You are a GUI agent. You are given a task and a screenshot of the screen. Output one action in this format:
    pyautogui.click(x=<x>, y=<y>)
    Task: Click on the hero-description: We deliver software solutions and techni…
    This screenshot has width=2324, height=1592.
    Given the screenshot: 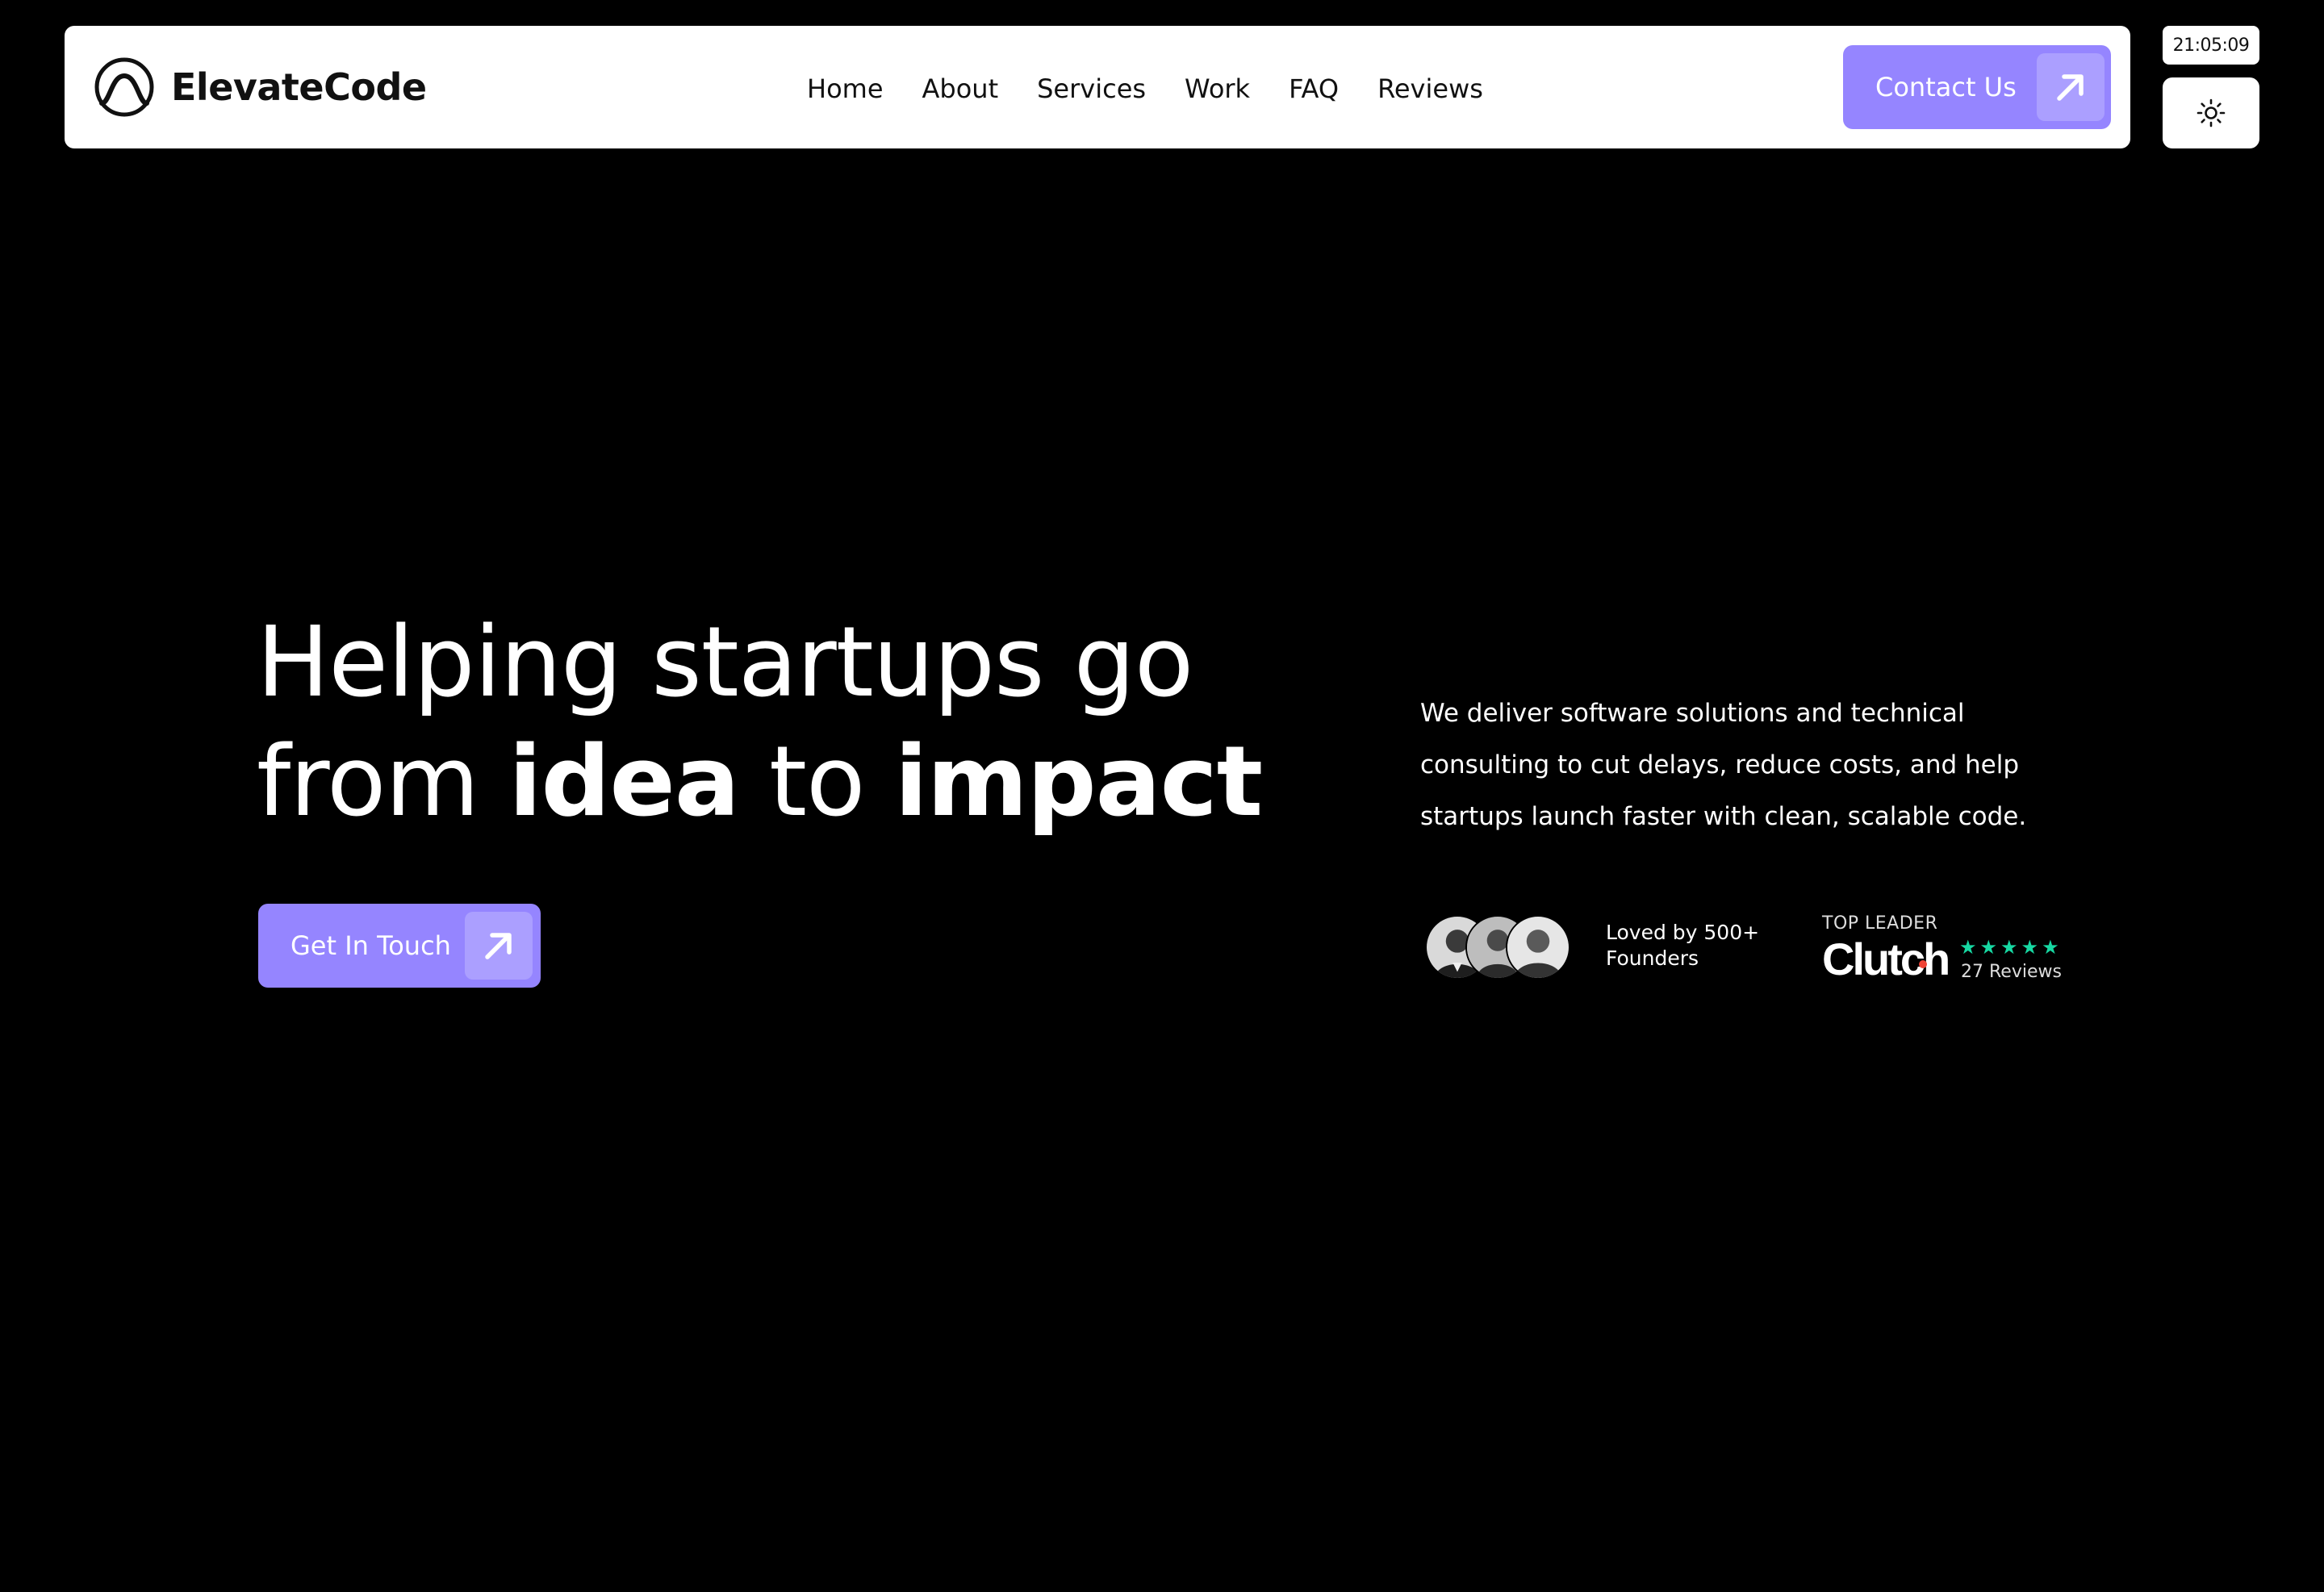 What is the action you would take?
    pyautogui.click(x=1724, y=765)
    